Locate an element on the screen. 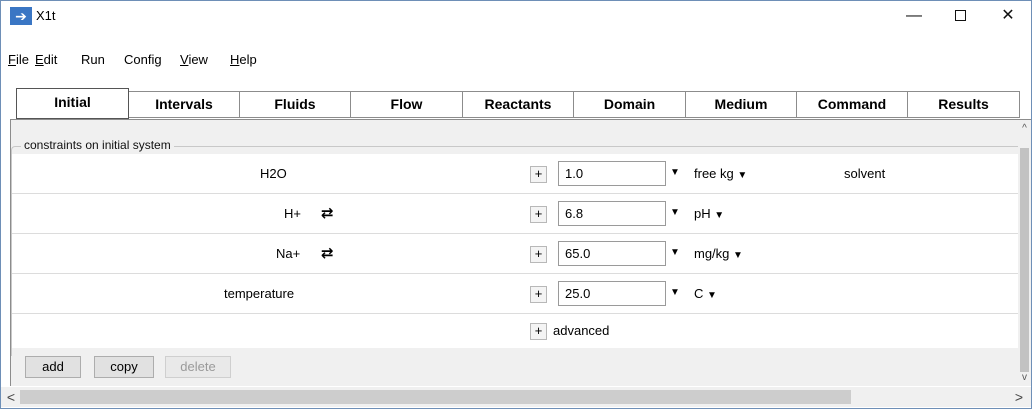  menu-edit: Edit is located at coordinates (46, 59).